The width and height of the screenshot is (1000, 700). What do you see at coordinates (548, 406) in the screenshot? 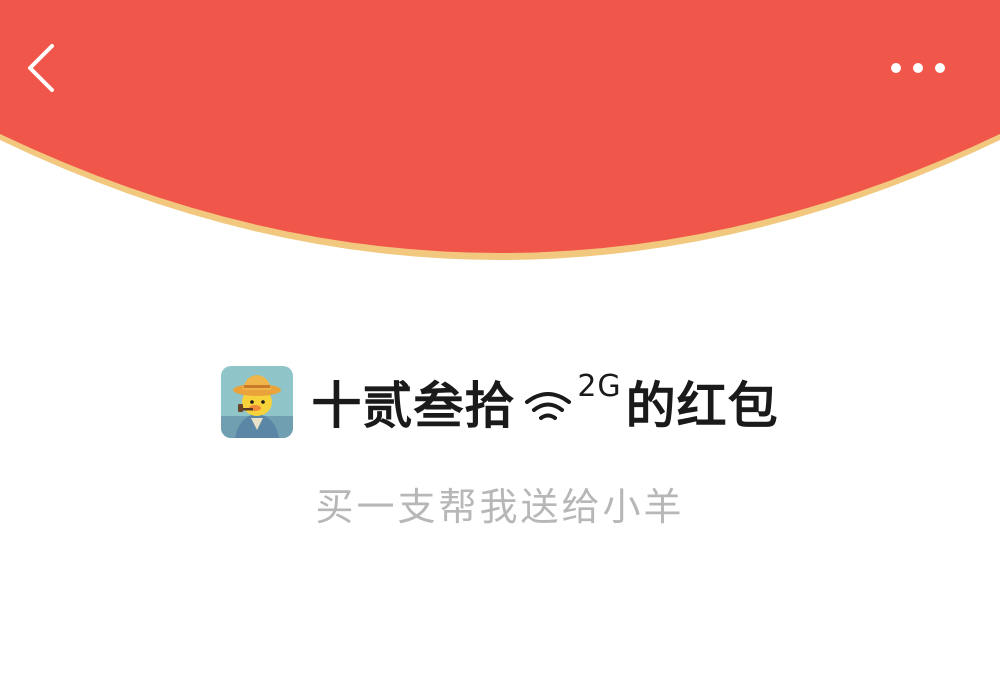
I see `wifi-icon` at bounding box center [548, 406].